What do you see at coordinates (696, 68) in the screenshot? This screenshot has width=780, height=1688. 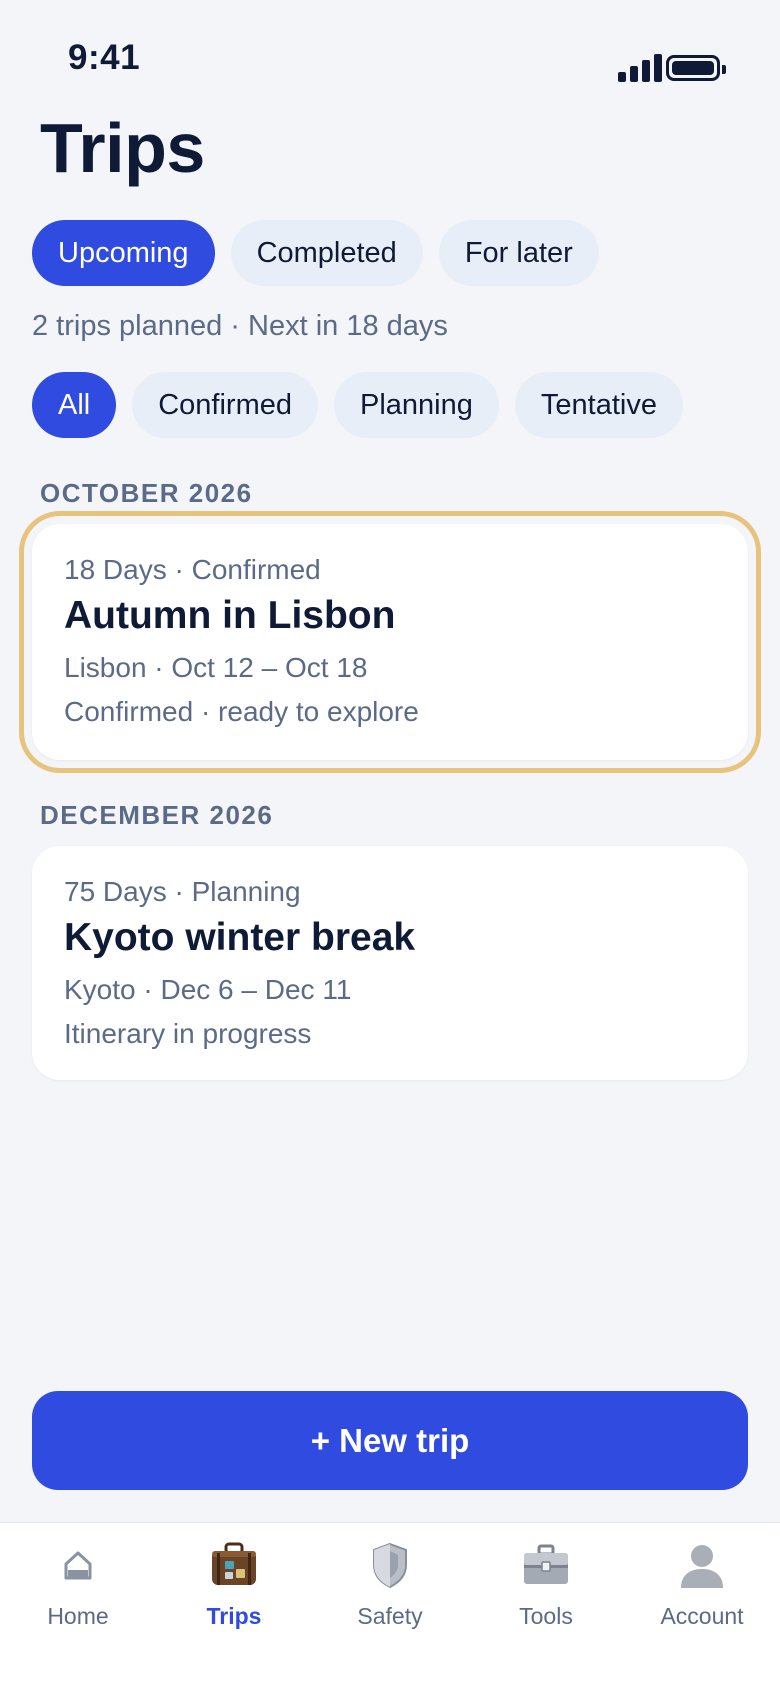 I see `battery-icon` at bounding box center [696, 68].